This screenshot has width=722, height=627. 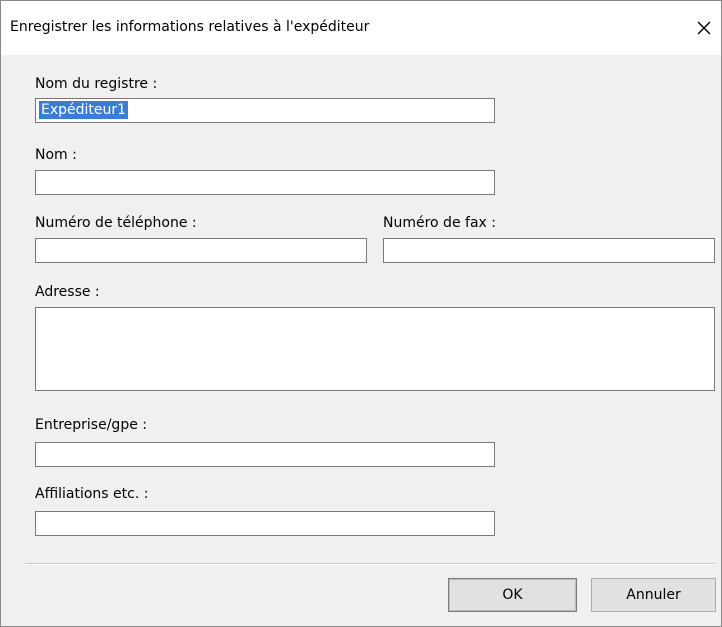 What do you see at coordinates (265, 523) in the screenshot?
I see `affiliations-input` at bounding box center [265, 523].